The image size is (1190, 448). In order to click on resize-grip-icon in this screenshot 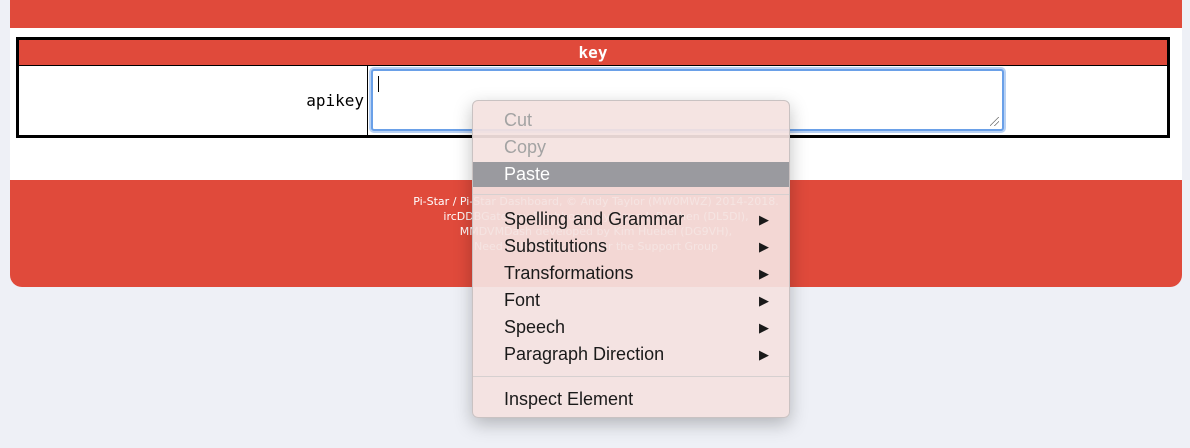, I will do `click(994, 121)`.